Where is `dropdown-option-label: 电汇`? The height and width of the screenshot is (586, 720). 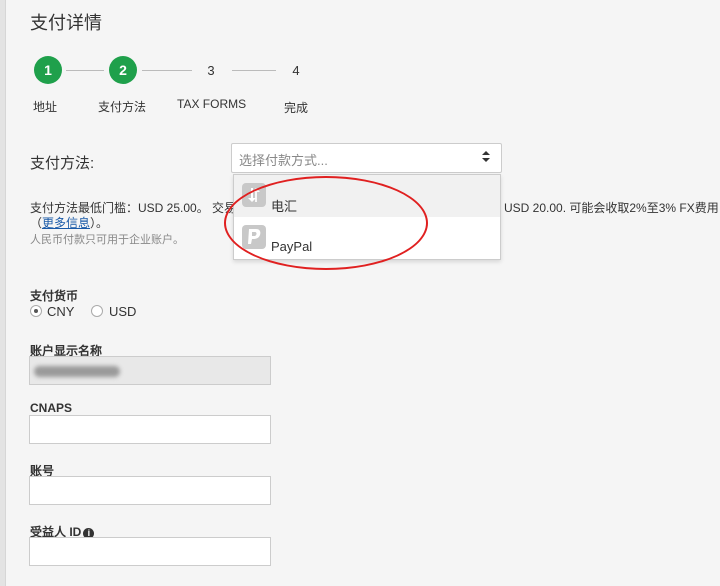 dropdown-option-label: 电汇 is located at coordinates (284, 206).